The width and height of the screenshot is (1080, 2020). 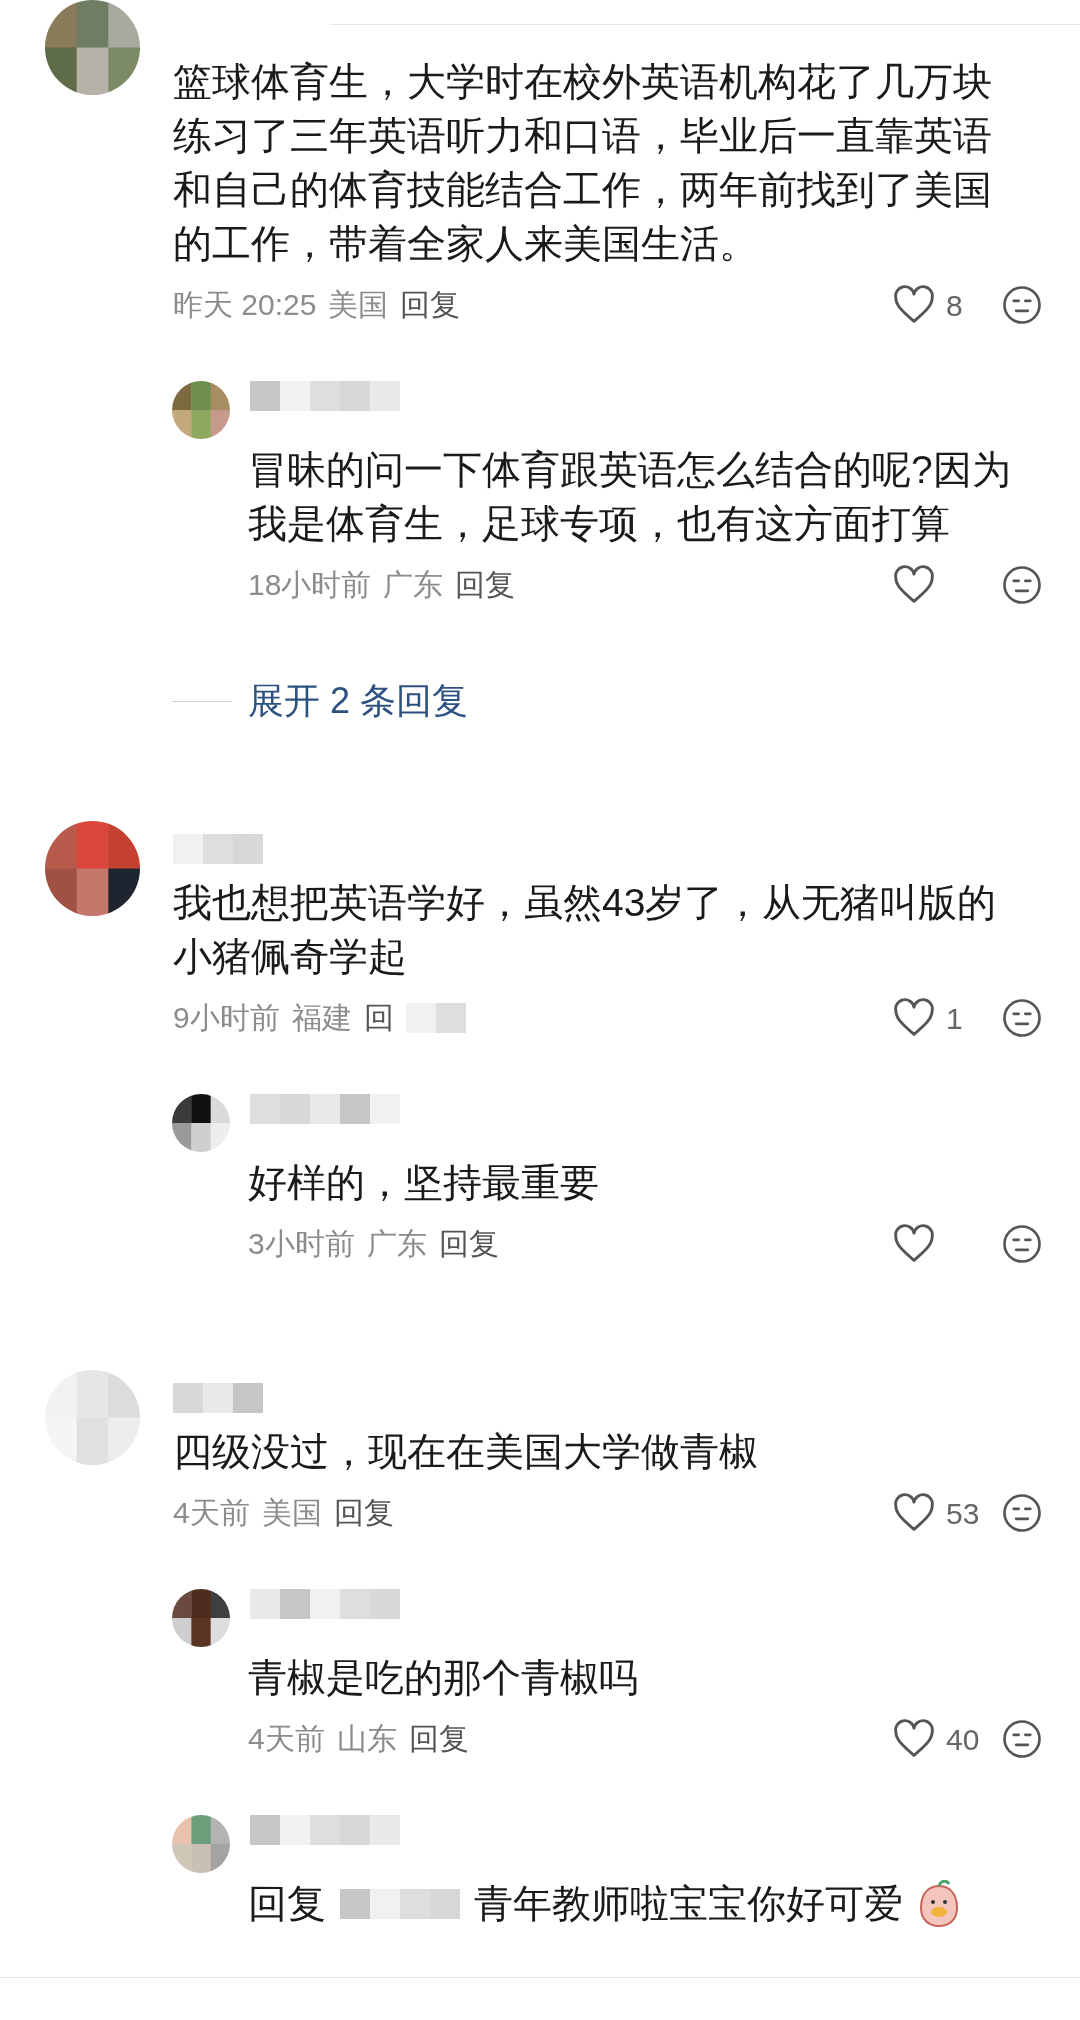 What do you see at coordinates (954, 305) in the screenshot?
I see `like-count: 8` at bounding box center [954, 305].